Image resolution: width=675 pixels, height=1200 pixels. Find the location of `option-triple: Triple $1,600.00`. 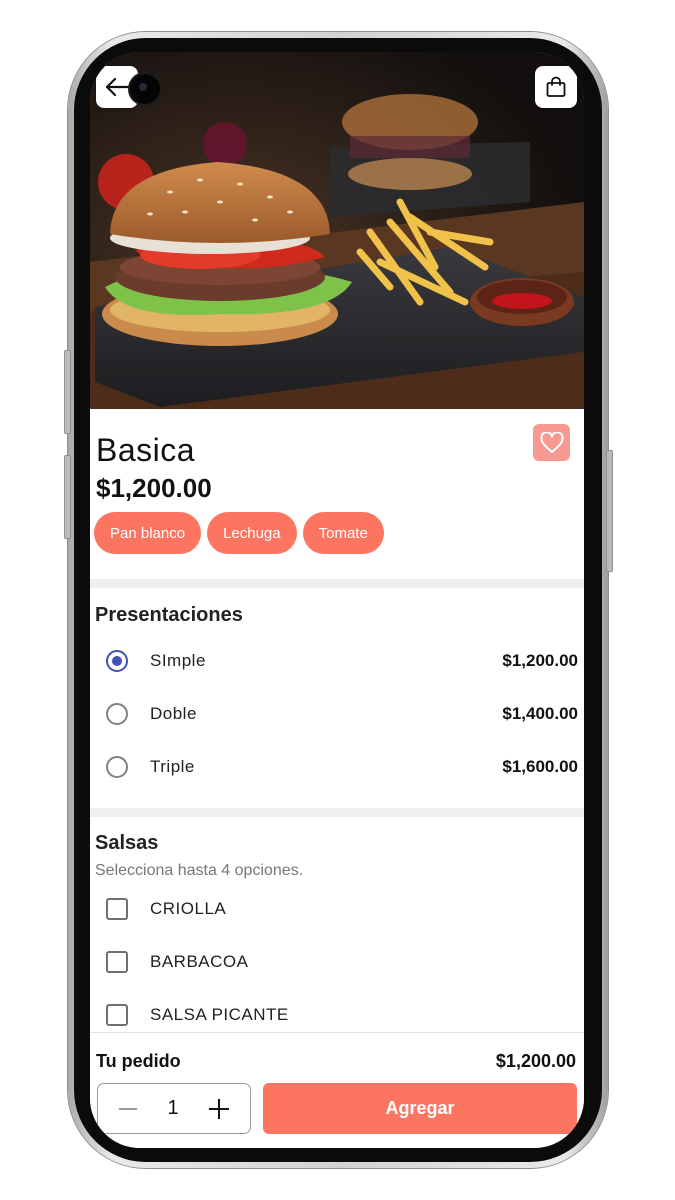

option-triple: Triple $1,600.00 is located at coordinates (342, 767).